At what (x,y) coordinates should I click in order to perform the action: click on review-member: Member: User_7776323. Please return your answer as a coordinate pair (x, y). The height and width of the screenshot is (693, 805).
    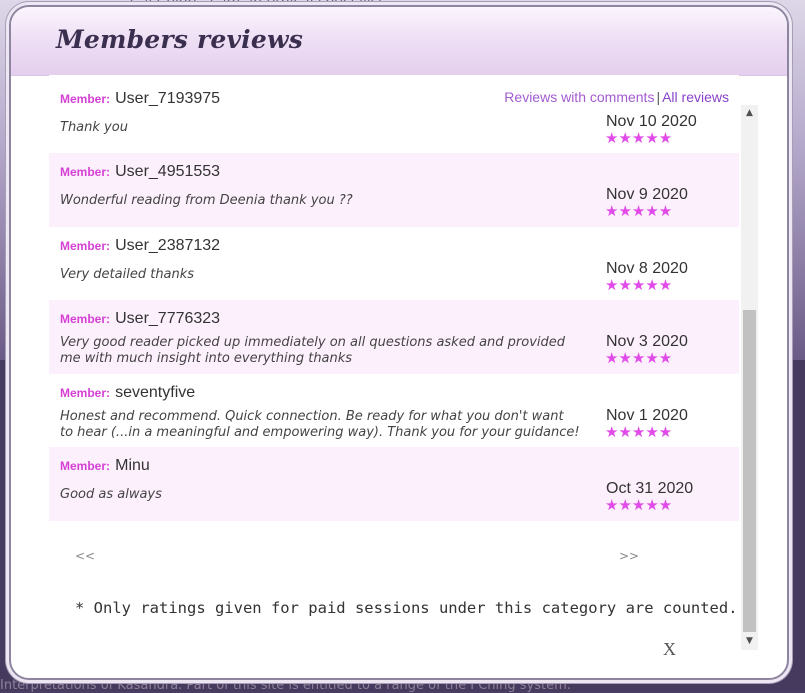
    Looking at the image, I should click on (140, 318).